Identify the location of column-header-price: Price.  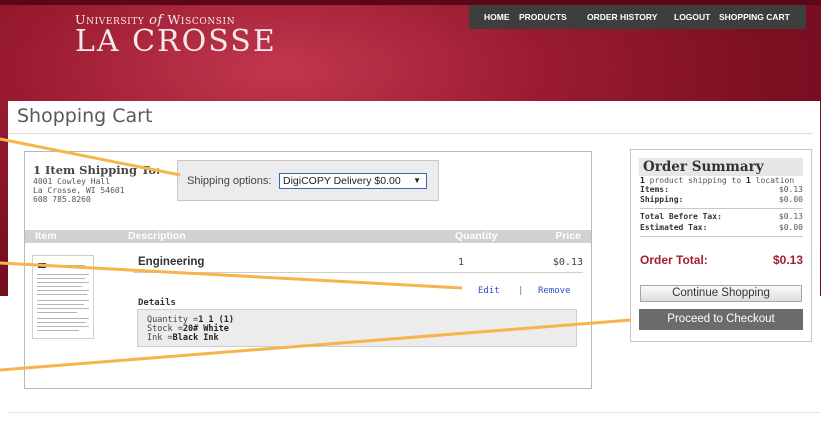
(568, 236).